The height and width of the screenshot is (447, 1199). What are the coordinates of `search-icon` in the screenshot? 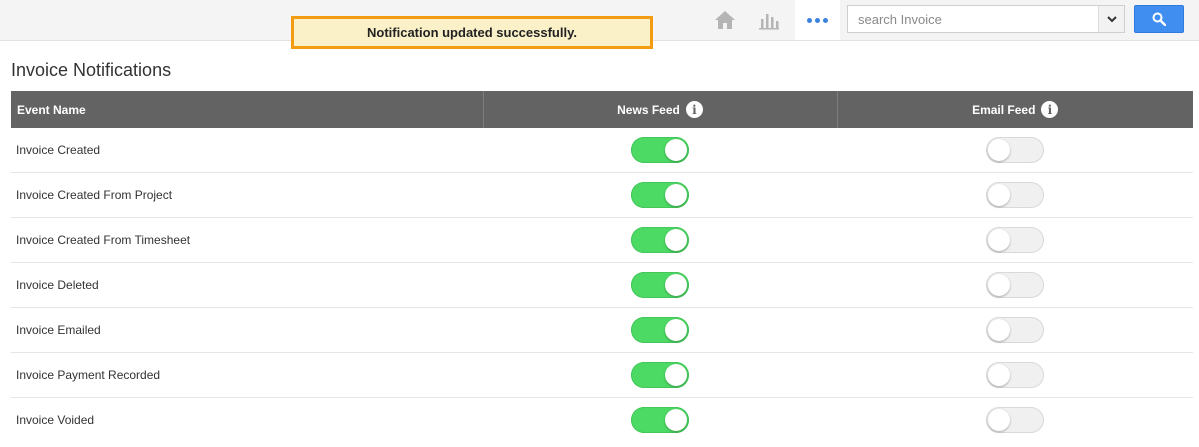 It's located at (1159, 19).